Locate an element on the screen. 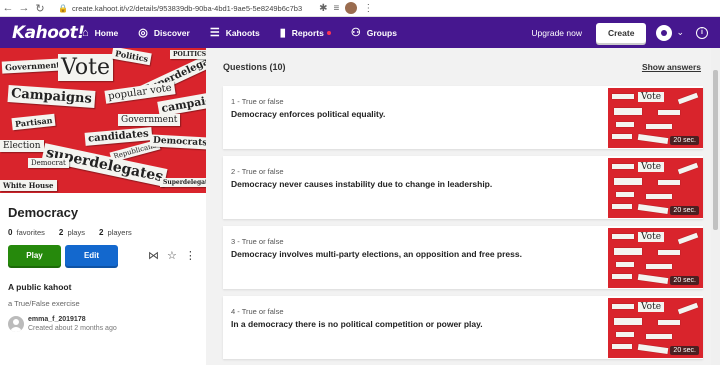 This screenshot has height=365, width=720. clipping: Vote is located at coordinates (85, 67).